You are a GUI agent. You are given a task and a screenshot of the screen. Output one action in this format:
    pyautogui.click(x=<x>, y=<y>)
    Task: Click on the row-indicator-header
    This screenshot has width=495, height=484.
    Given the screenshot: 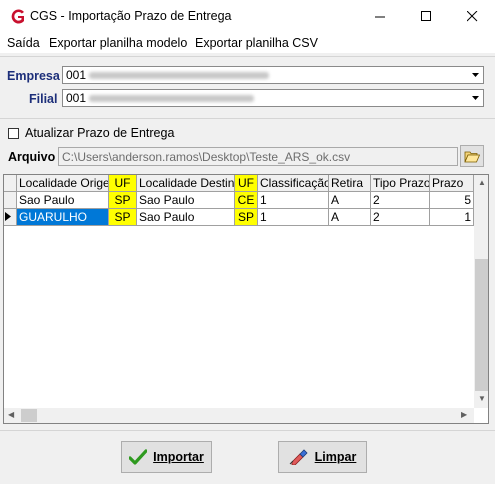 What is the action you would take?
    pyautogui.click(x=10, y=183)
    